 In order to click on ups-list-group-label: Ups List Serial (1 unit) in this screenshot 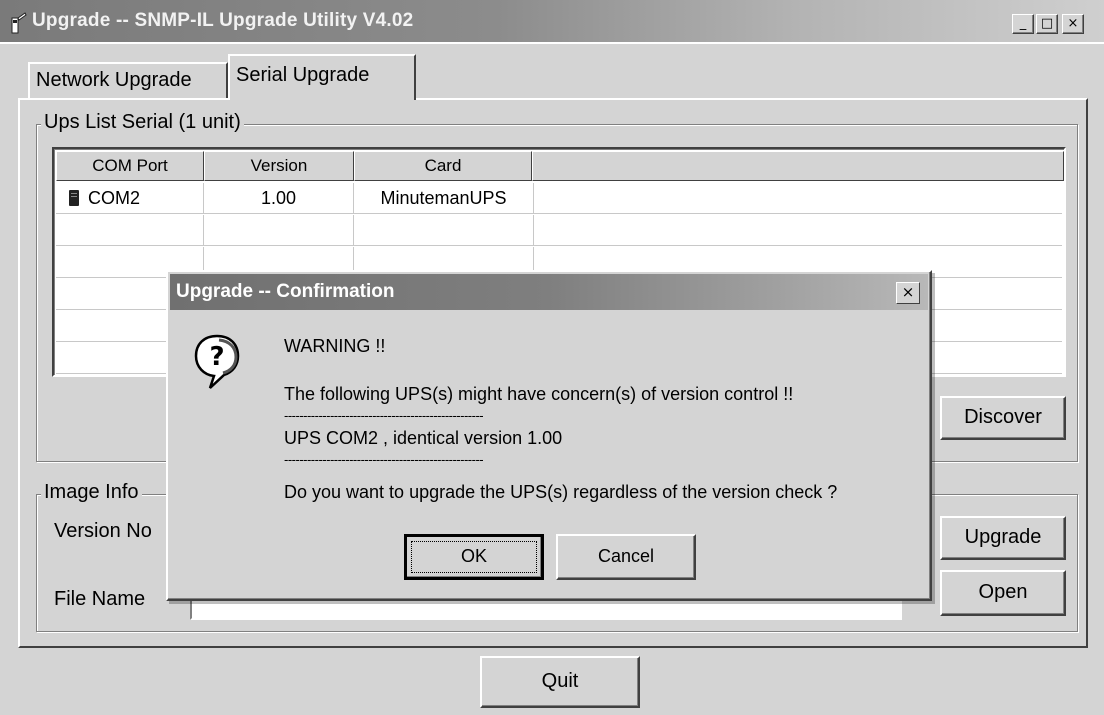, I will do `click(142, 122)`.